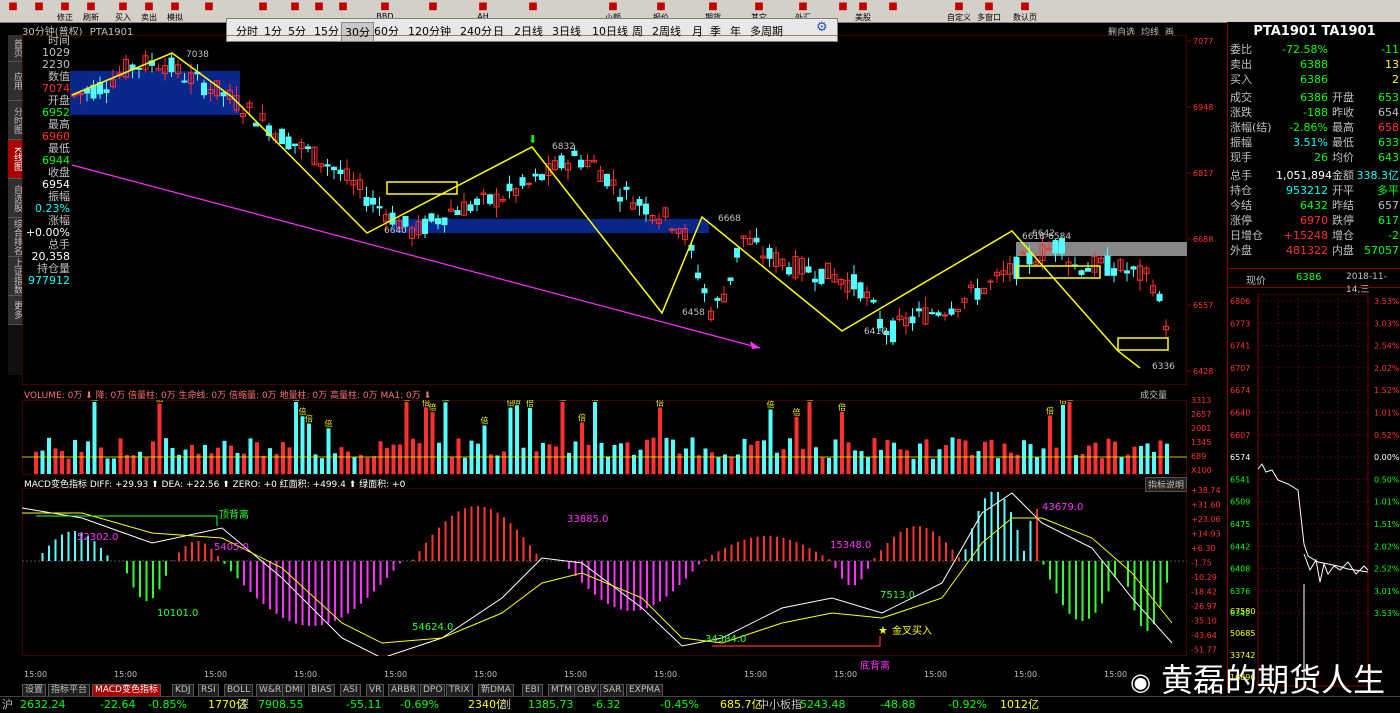 The width and height of the screenshot is (1400, 713). Describe the element at coordinates (1343, 97) in the screenshot. I see `quote-cell: 开盘` at that location.